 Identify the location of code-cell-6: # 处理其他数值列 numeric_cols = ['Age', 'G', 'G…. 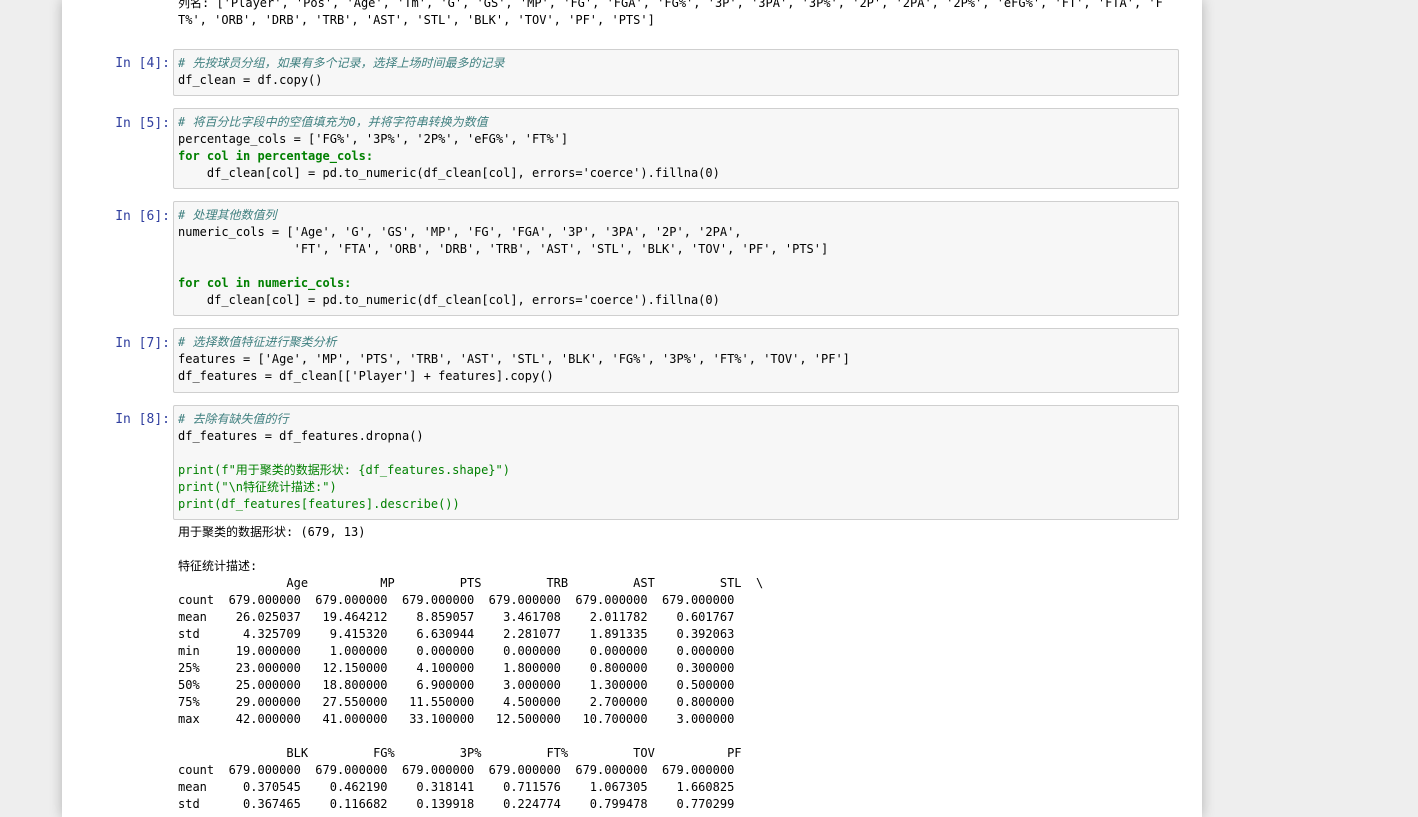
(676, 258).